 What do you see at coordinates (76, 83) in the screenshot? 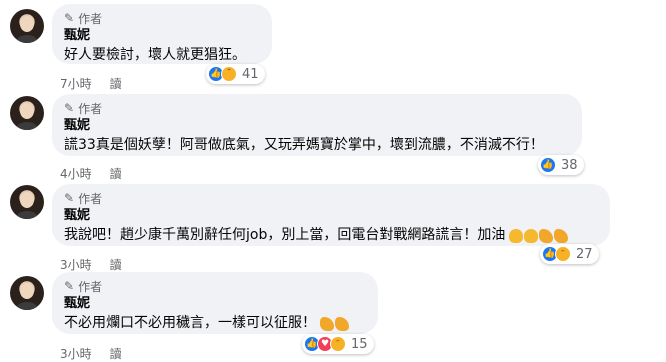
I see `timestamp: 7小時` at bounding box center [76, 83].